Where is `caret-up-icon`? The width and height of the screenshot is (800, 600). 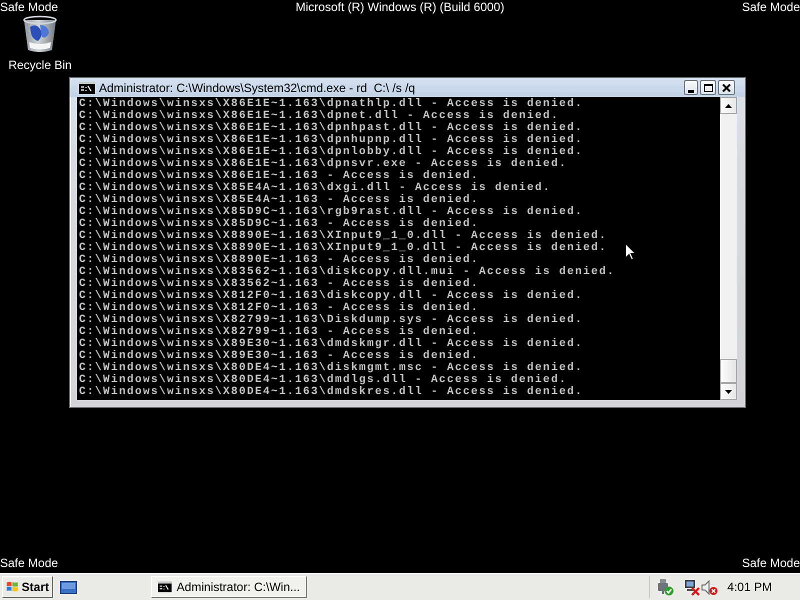
caret-up-icon is located at coordinates (728, 106).